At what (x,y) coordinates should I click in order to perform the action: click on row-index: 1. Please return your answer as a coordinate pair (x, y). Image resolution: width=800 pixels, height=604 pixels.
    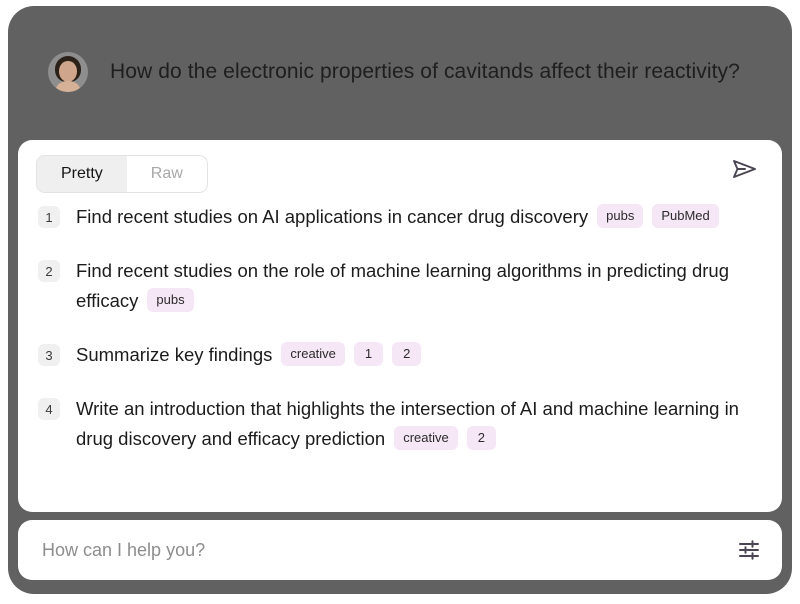
    Looking at the image, I should click on (49, 217).